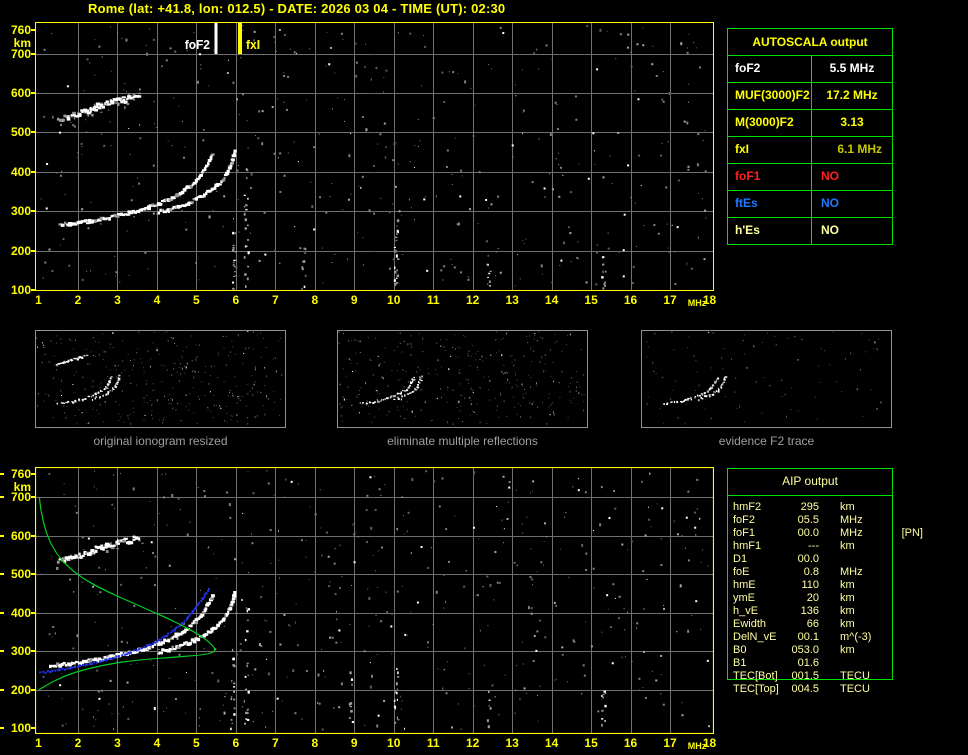  I want to click on thumbnail-caption: eliminate multiple reflections, so click(462, 441).